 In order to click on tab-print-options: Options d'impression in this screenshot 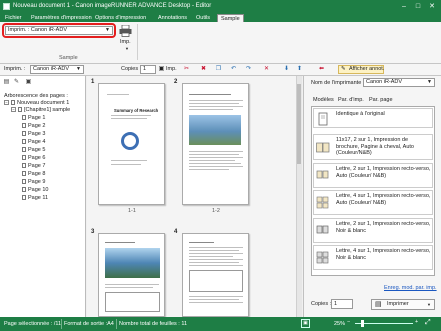, I will do `click(120, 18)`.